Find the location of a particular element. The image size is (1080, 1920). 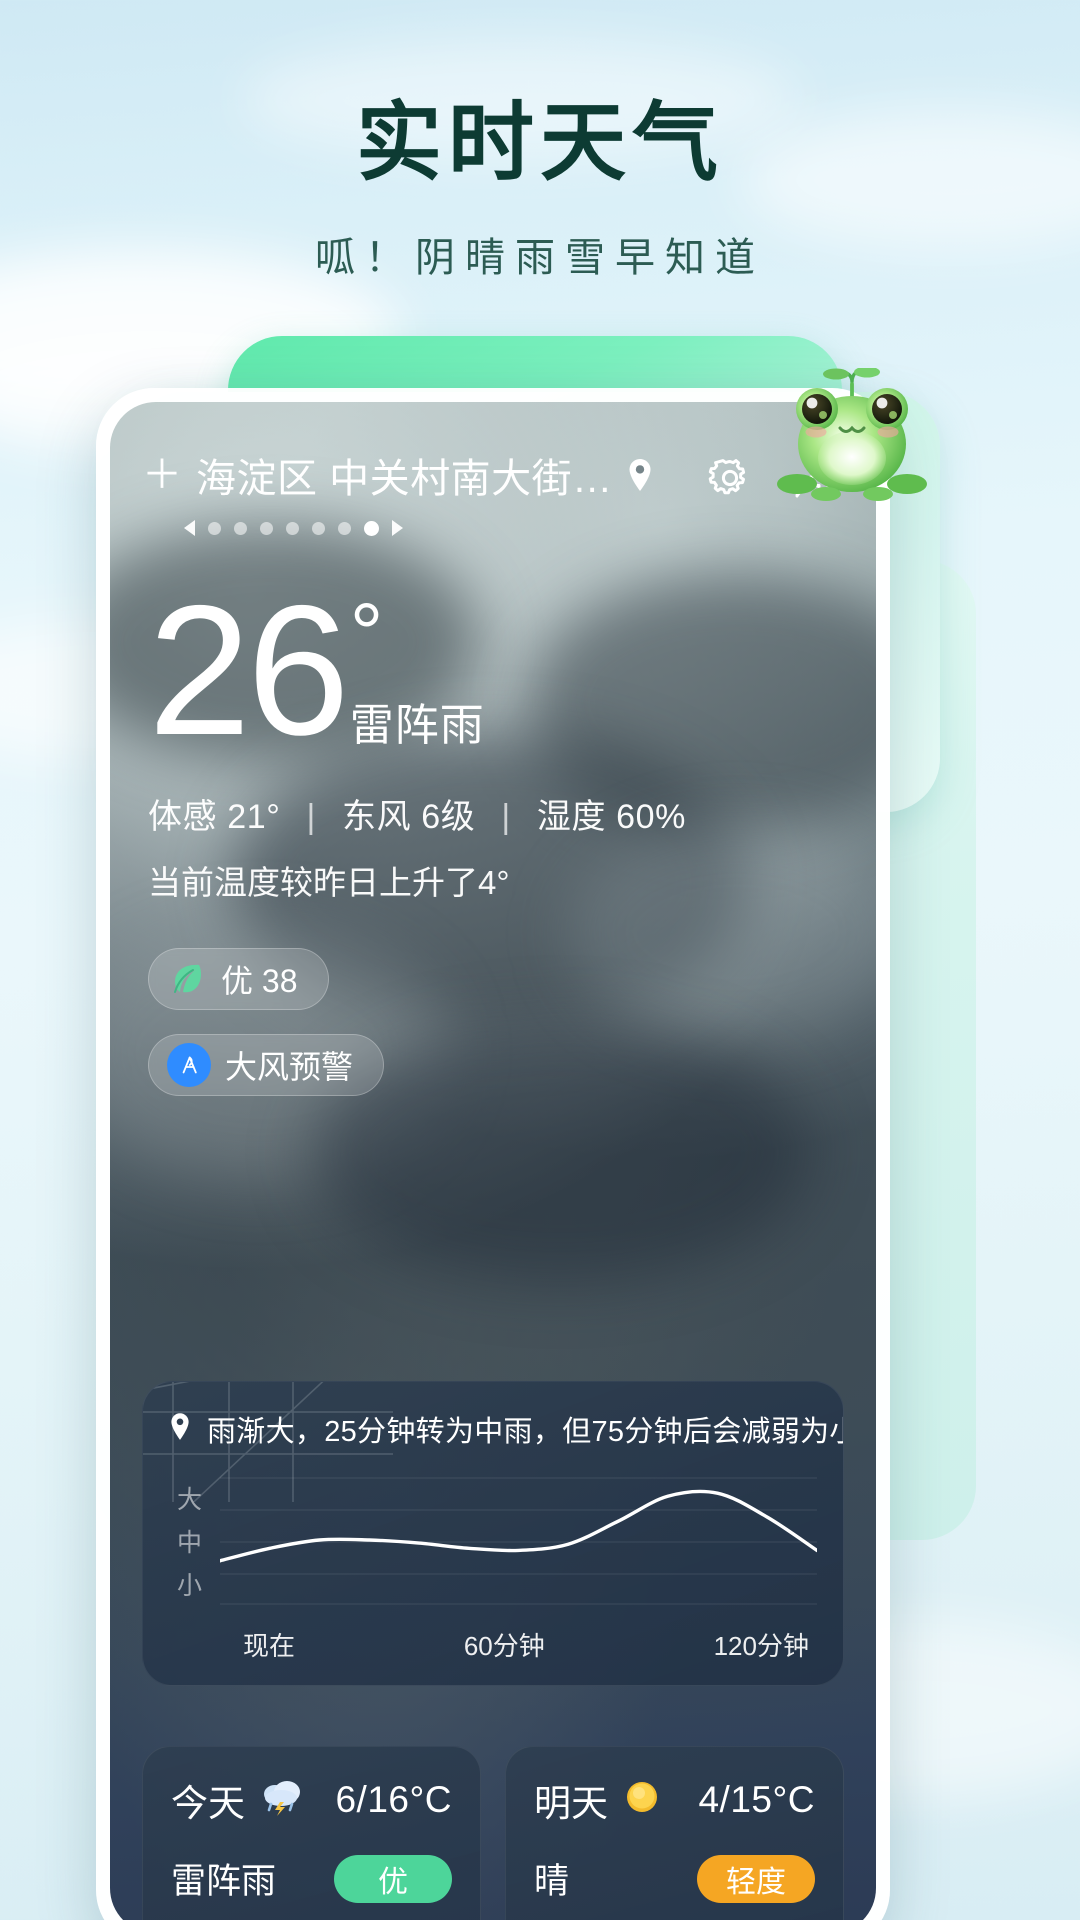

forecast-day: 明天 is located at coordinates (598, 1800).